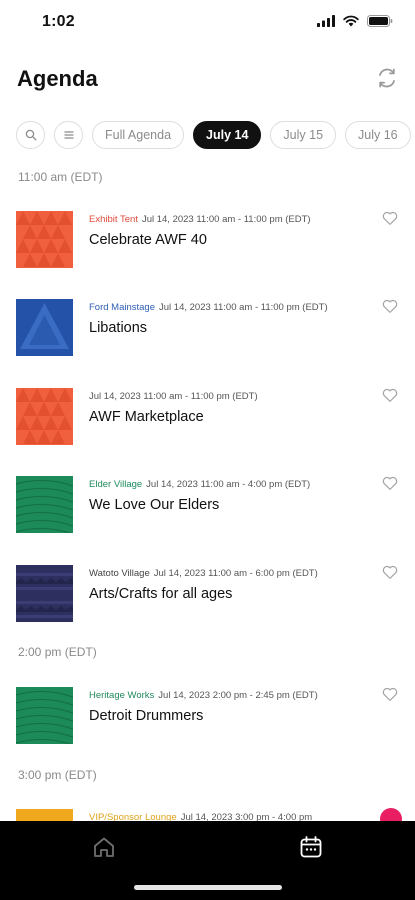 Image resolution: width=415 pixels, height=900 pixels. Describe the element at coordinates (228, 484) in the screenshot. I see `event-datetime: Jul 14, 2023 11:00 am - 4:00 pm (EDT)` at that location.